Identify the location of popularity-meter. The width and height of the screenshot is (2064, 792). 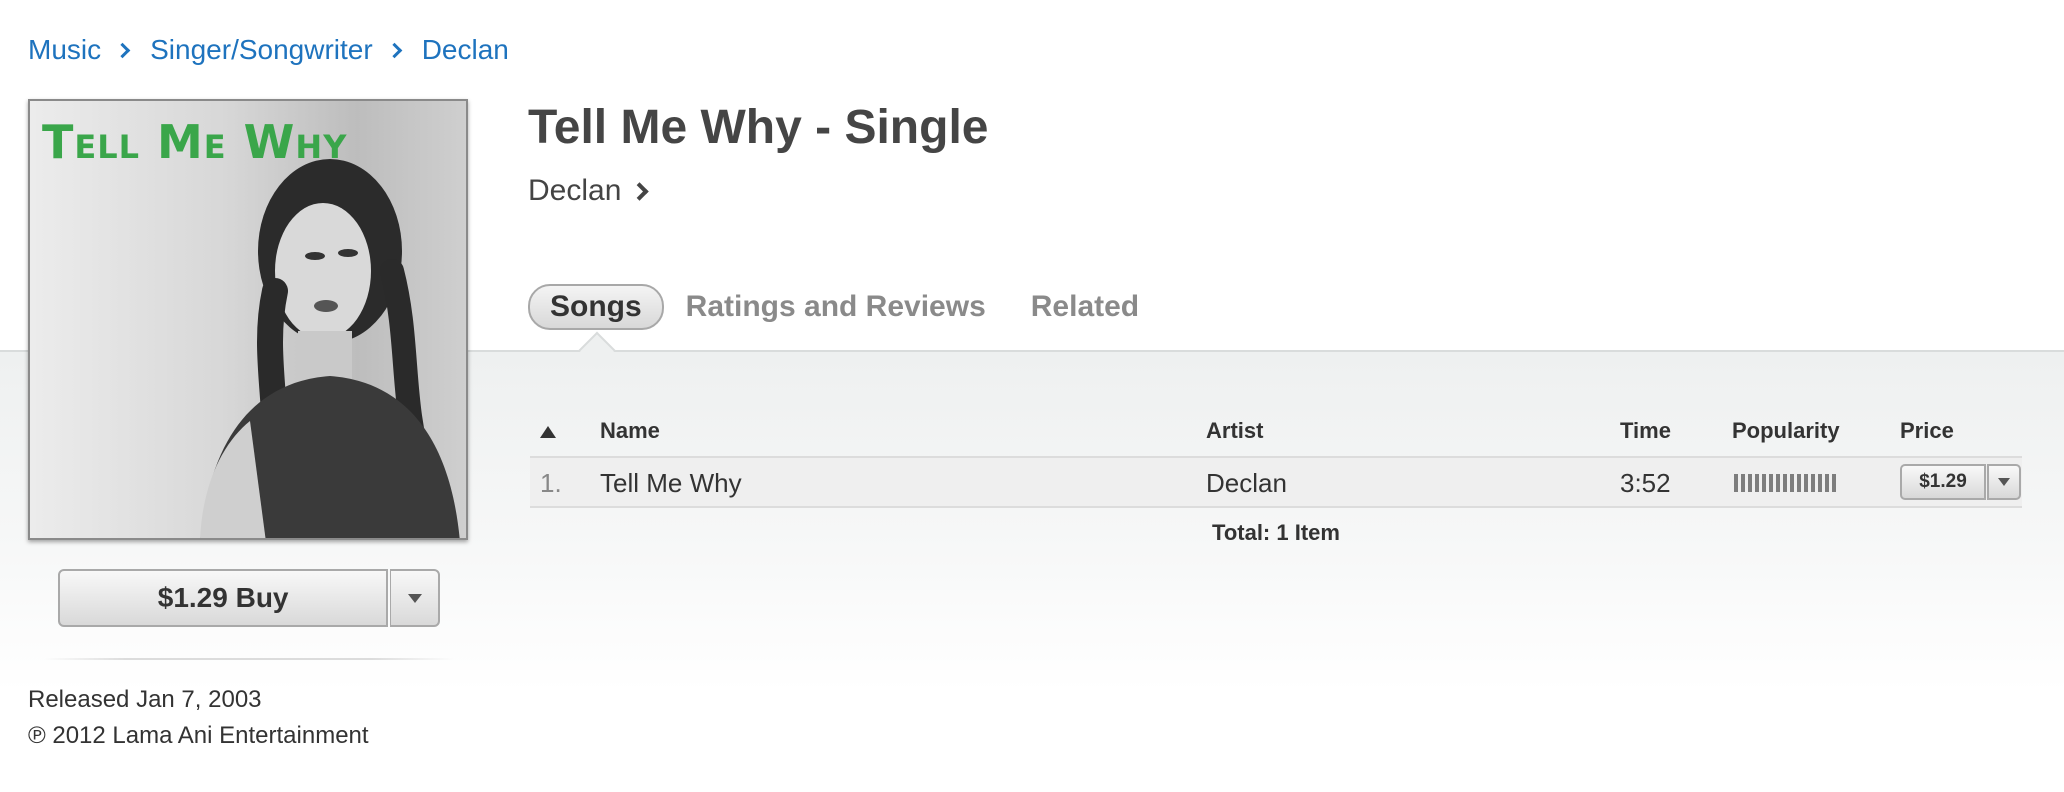
(1785, 483).